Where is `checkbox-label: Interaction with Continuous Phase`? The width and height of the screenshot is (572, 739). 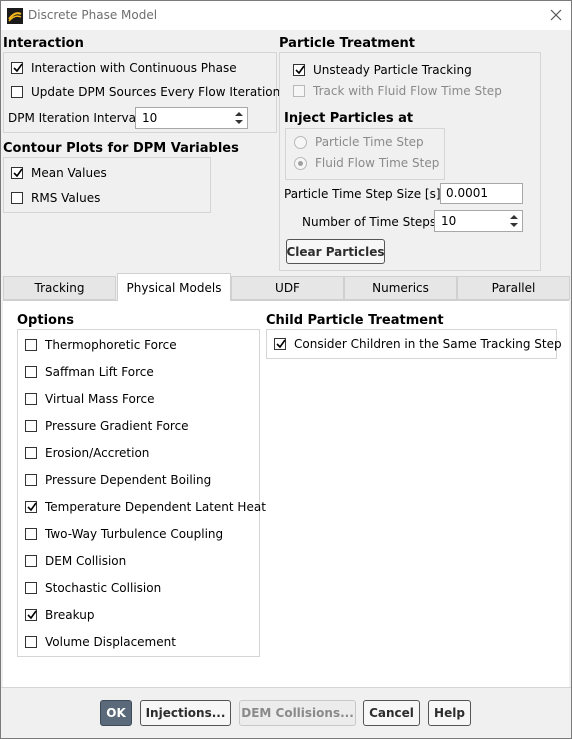
checkbox-label: Interaction with Continuous Phase is located at coordinates (134, 68).